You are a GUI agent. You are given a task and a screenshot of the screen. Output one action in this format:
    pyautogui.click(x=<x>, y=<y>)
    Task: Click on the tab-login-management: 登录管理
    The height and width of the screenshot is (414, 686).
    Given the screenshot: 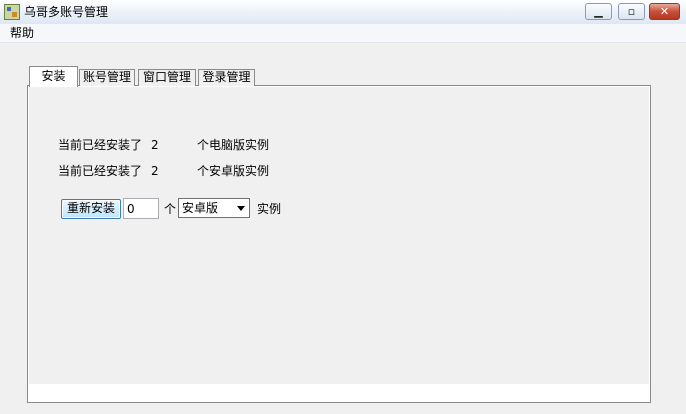 What is the action you would take?
    pyautogui.click(x=226, y=77)
    